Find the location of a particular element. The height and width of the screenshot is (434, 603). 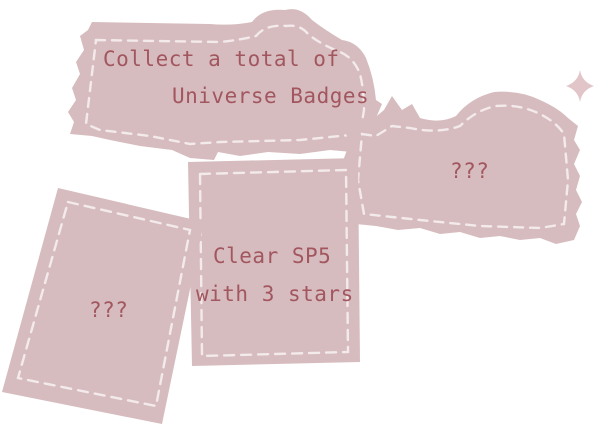

card-mystery-left-label: ??? is located at coordinates (109, 310).